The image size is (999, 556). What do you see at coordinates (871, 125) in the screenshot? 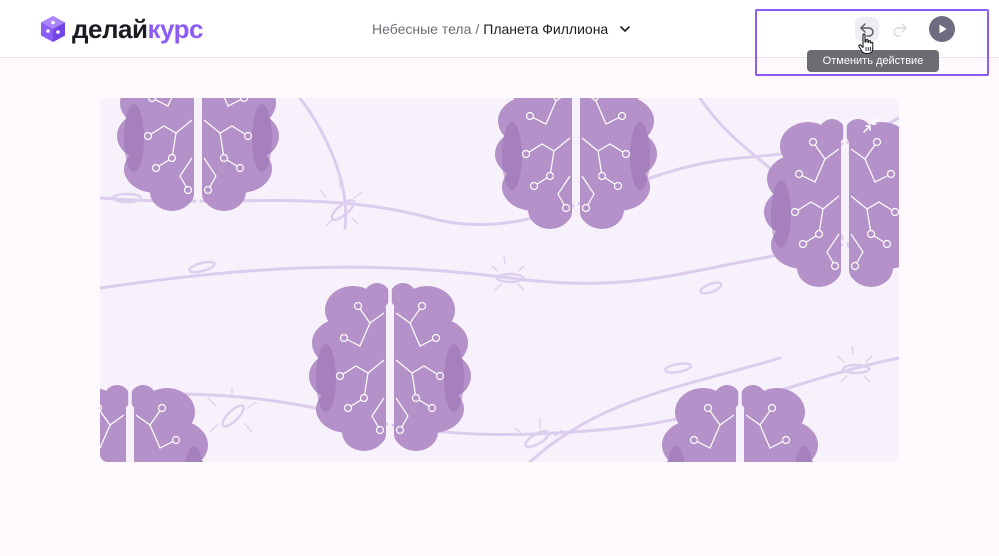
I see `collapse-icon` at bounding box center [871, 125].